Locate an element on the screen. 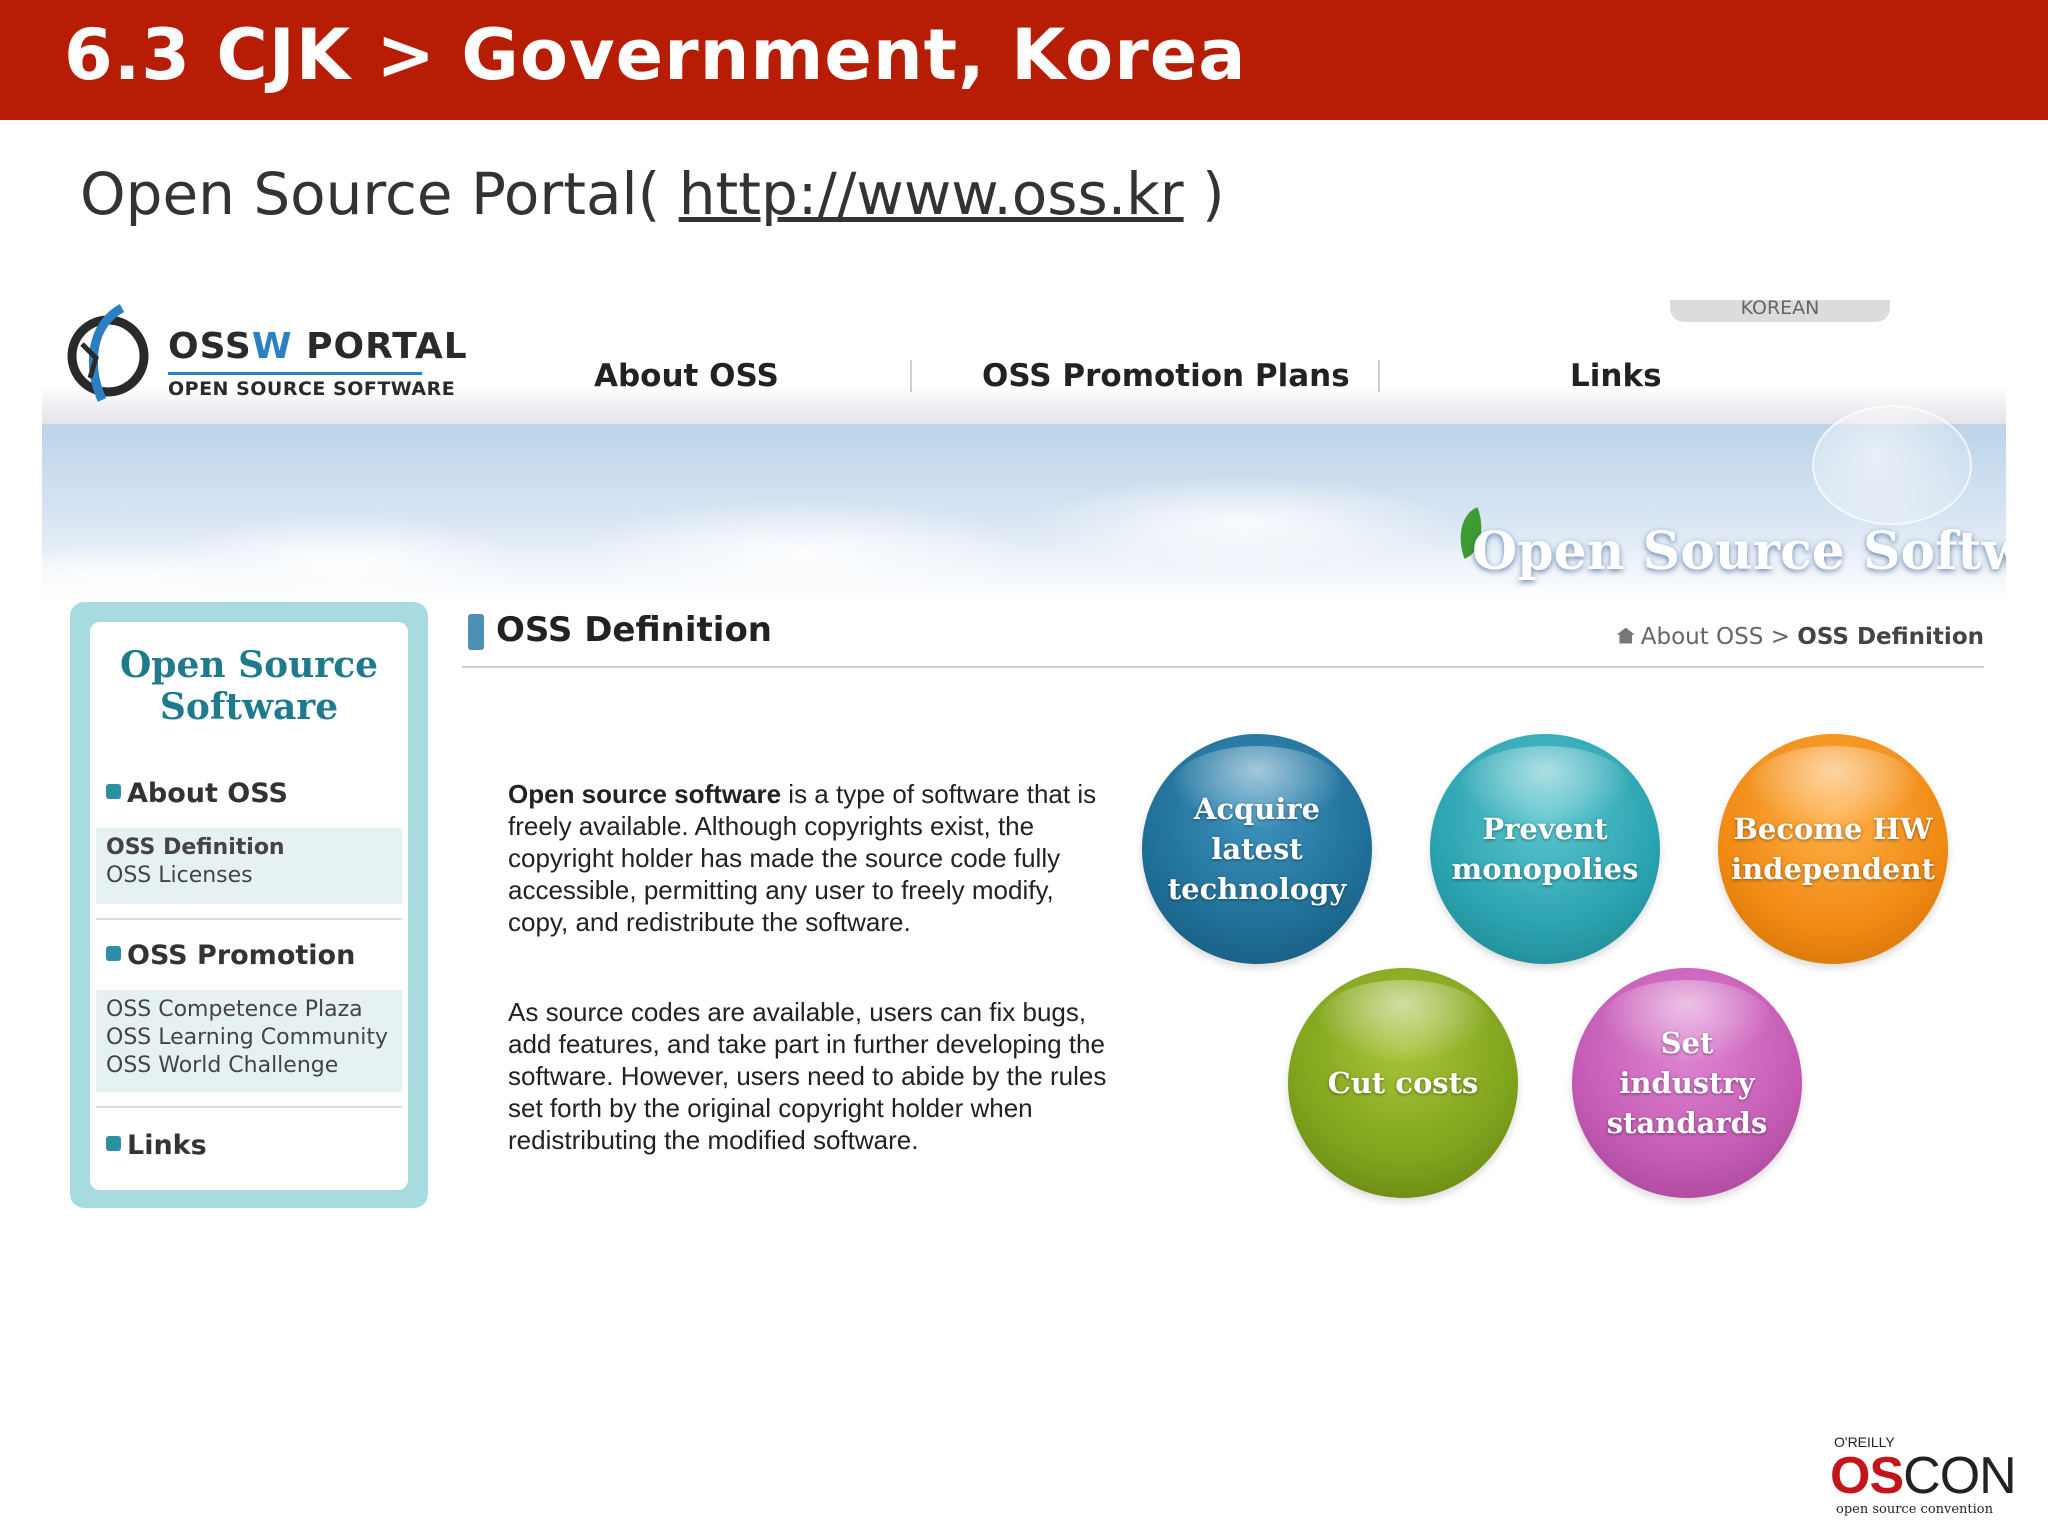  sidebar-submenu-about-oss: OSS Definition OSS Licenses is located at coordinates (249, 866).